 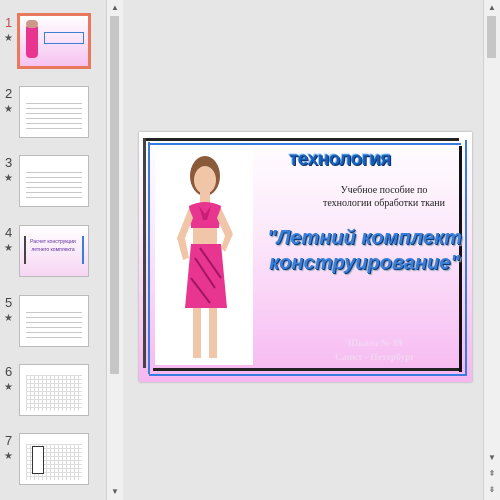 I want to click on headline-line: конструирование", so click(x=364, y=263).